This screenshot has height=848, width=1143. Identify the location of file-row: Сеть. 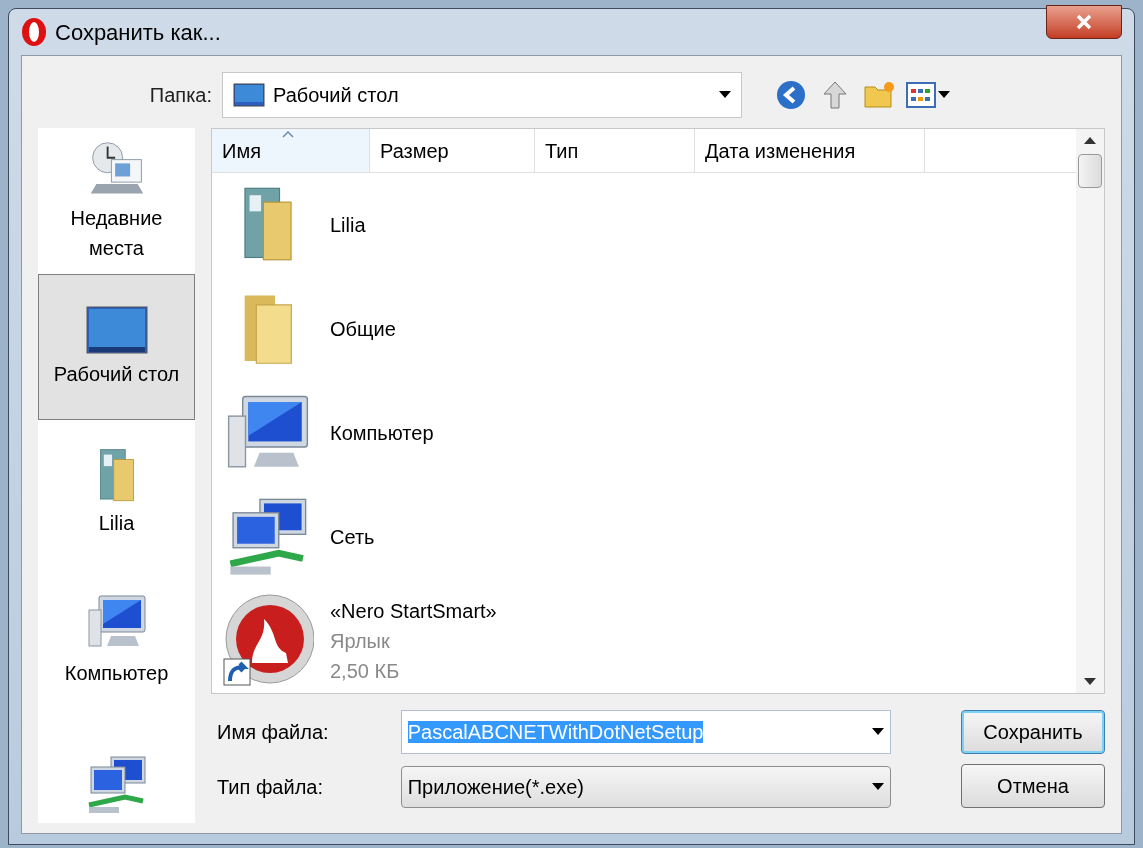
(644, 537).